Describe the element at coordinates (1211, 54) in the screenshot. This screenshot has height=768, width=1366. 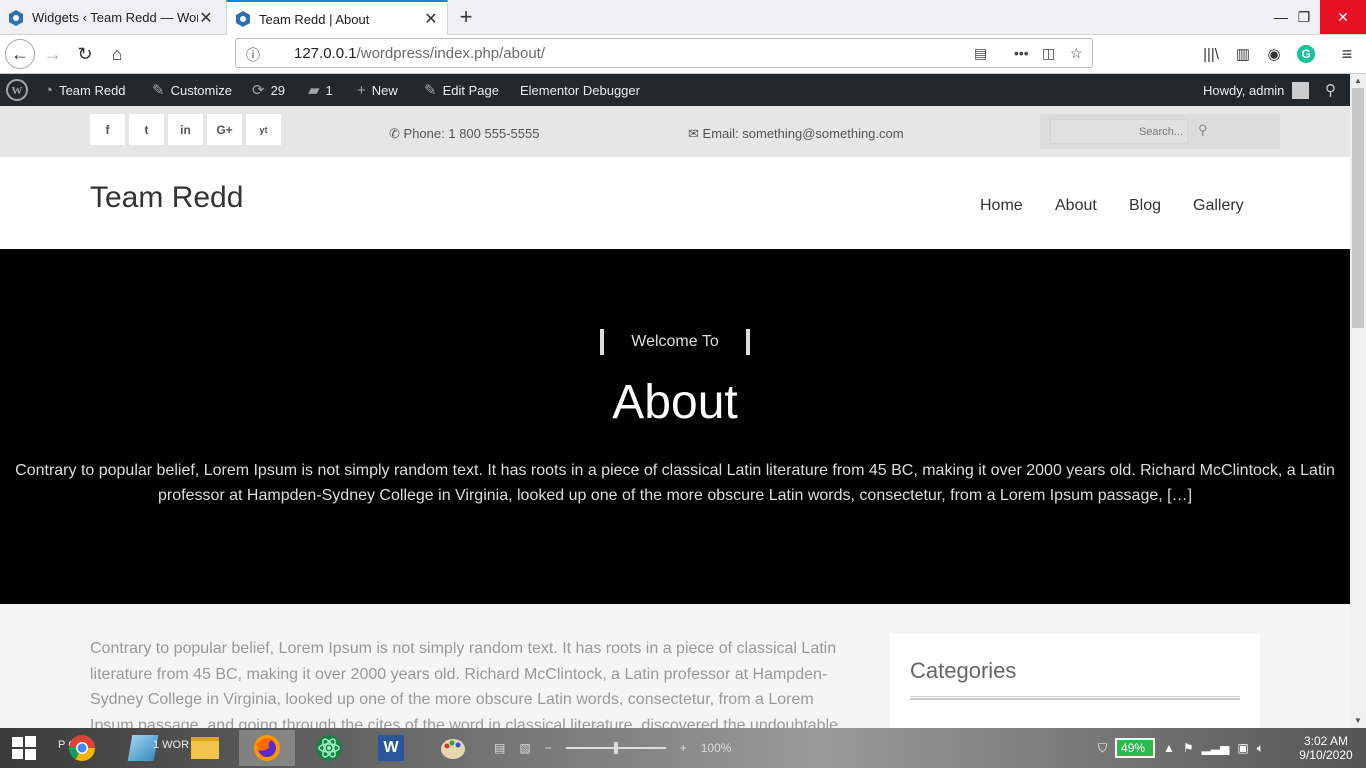
I see `library-icon: |||\` at that location.